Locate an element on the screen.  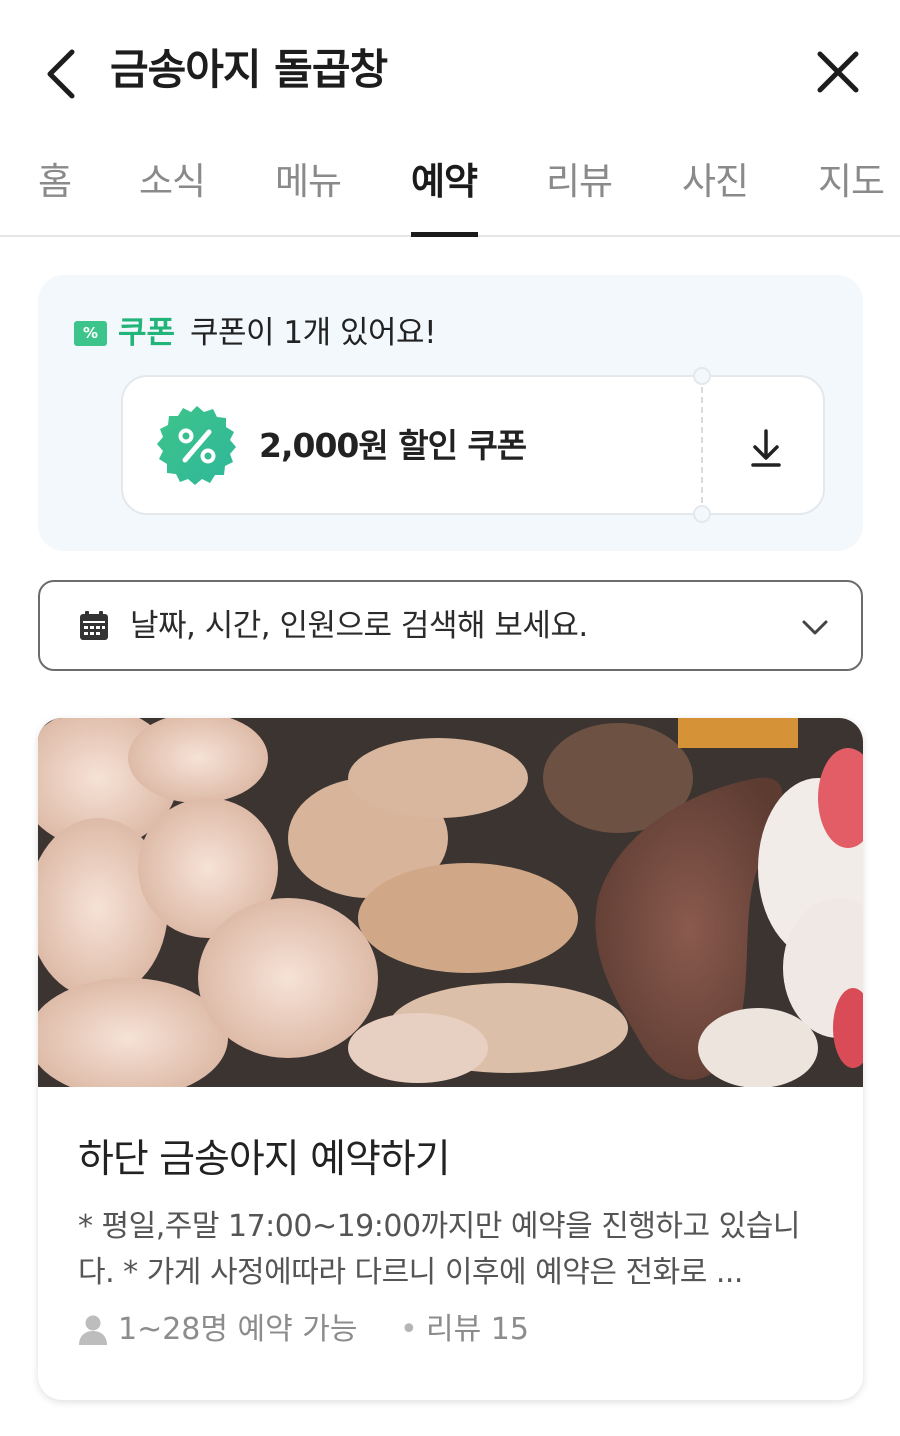
close-icon is located at coordinates (838, 72).